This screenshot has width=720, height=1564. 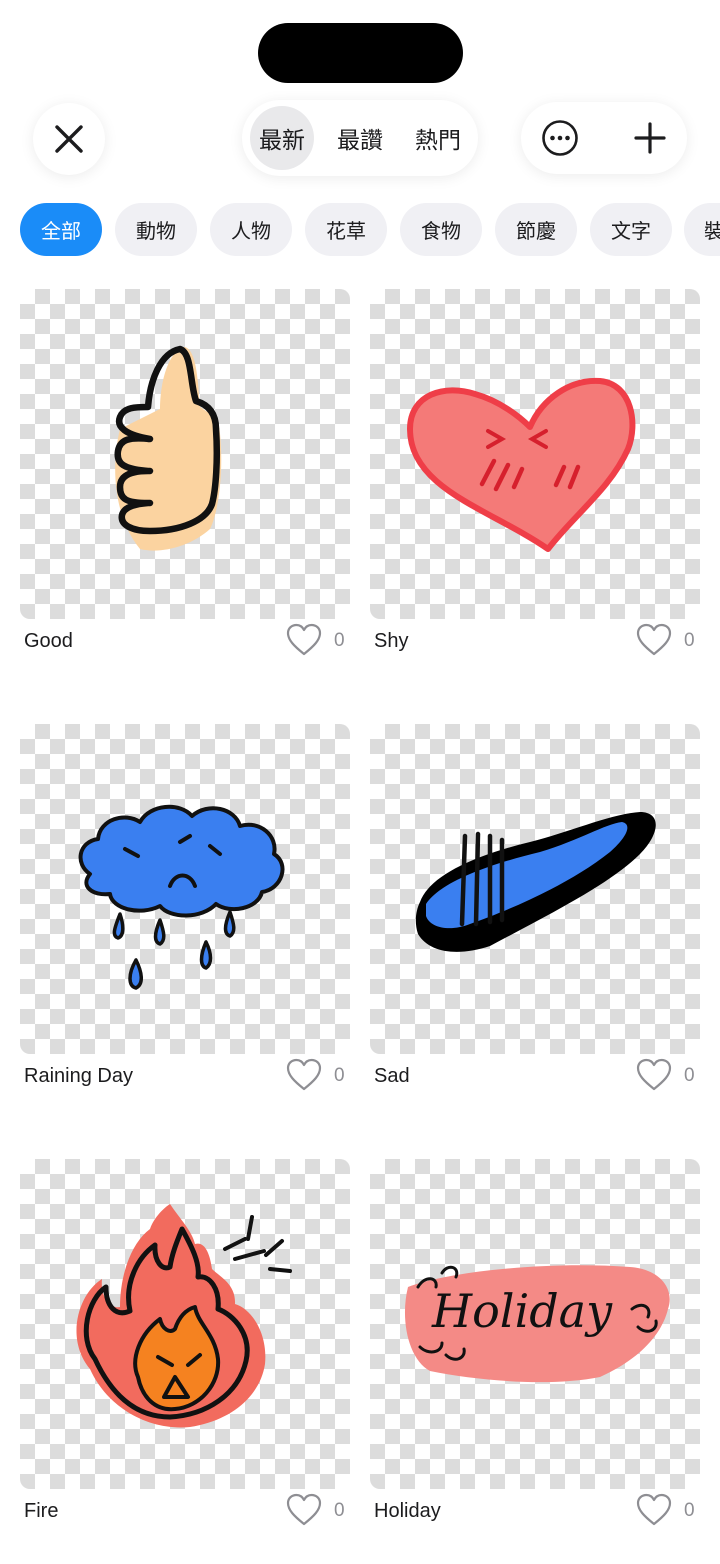 What do you see at coordinates (282, 138) in the screenshot?
I see `tab-newest: 最新` at bounding box center [282, 138].